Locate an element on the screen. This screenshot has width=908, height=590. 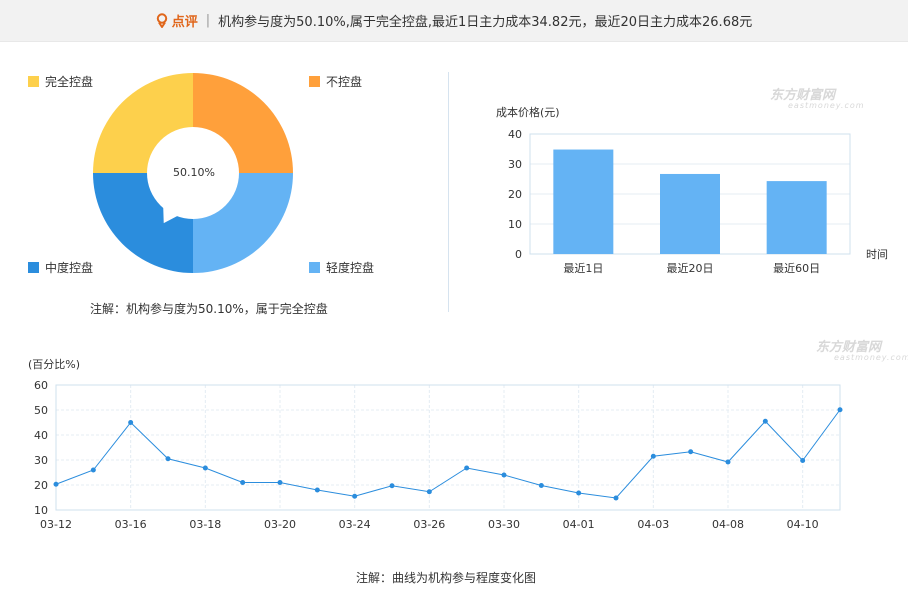
line-x-tick-label: 03-16 is located at coordinates (131, 524).